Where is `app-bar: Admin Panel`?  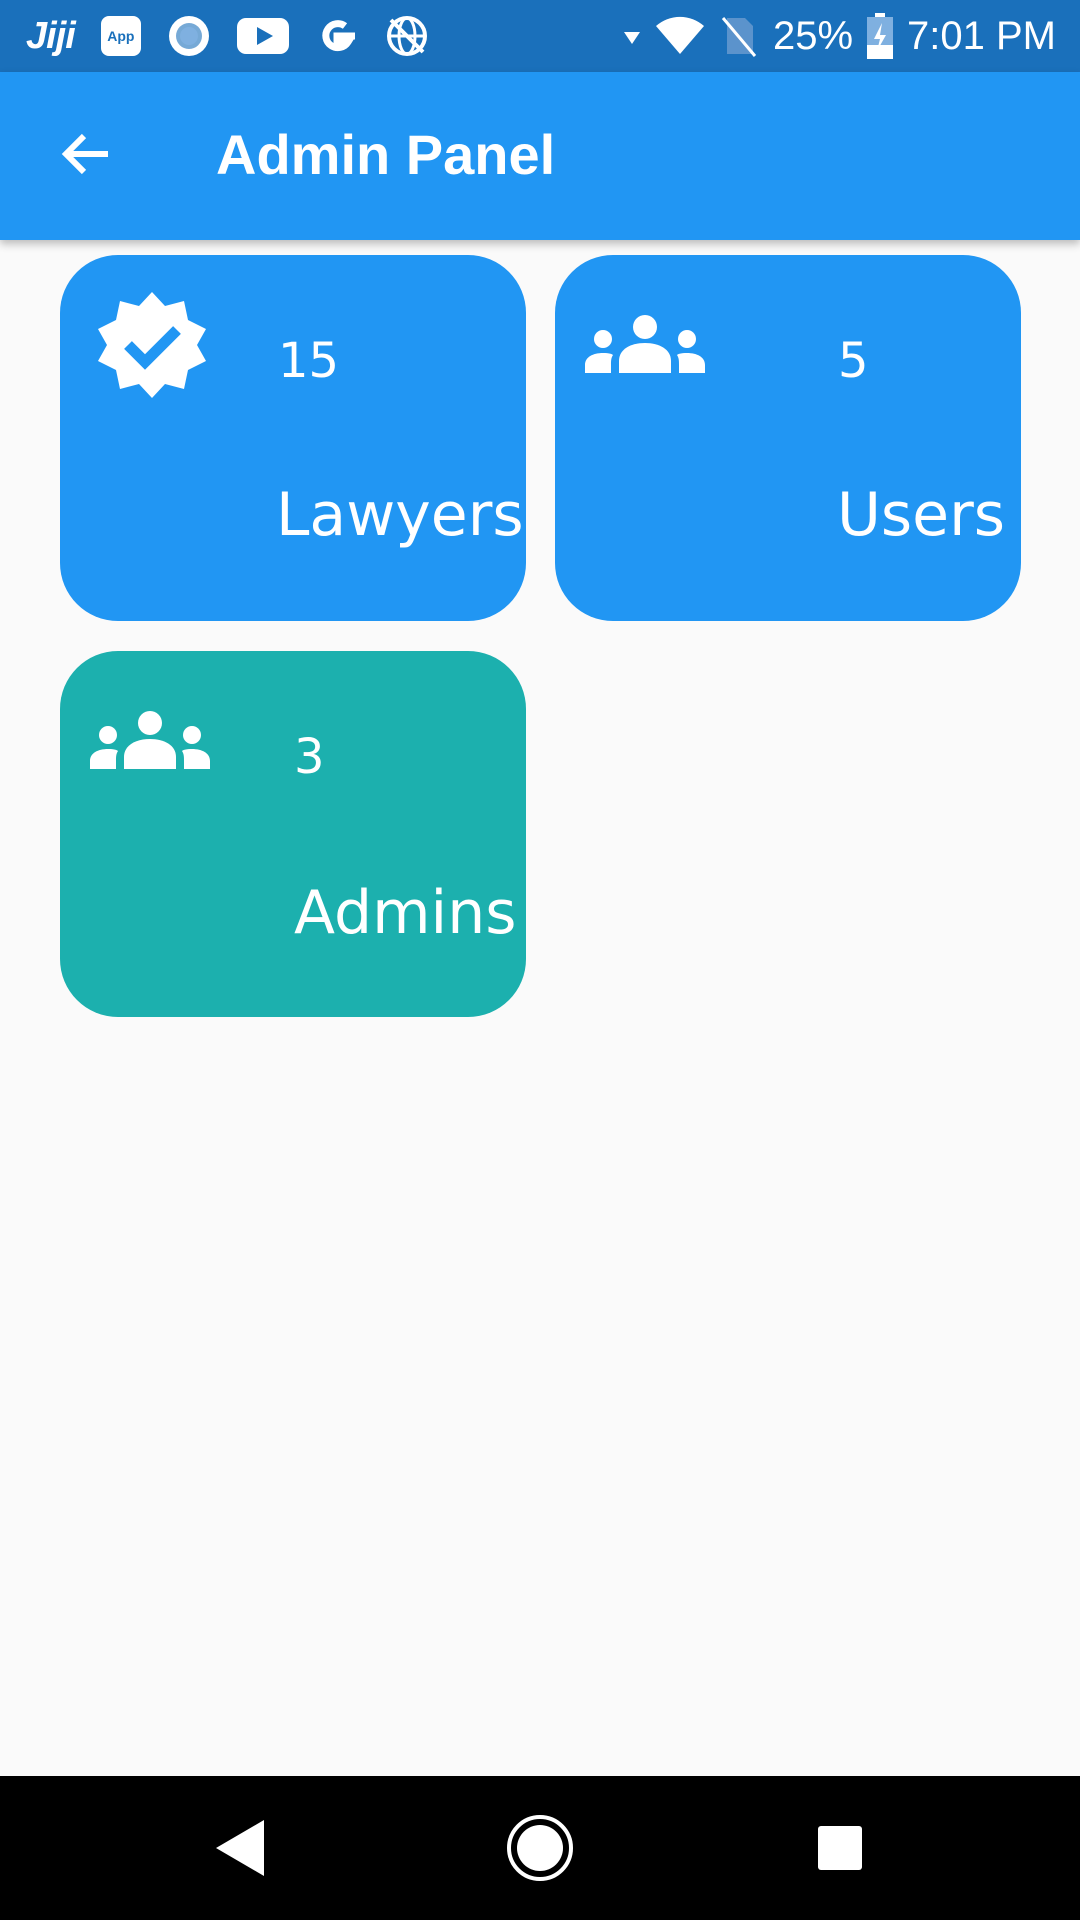
app-bar: Admin Panel is located at coordinates (540, 156).